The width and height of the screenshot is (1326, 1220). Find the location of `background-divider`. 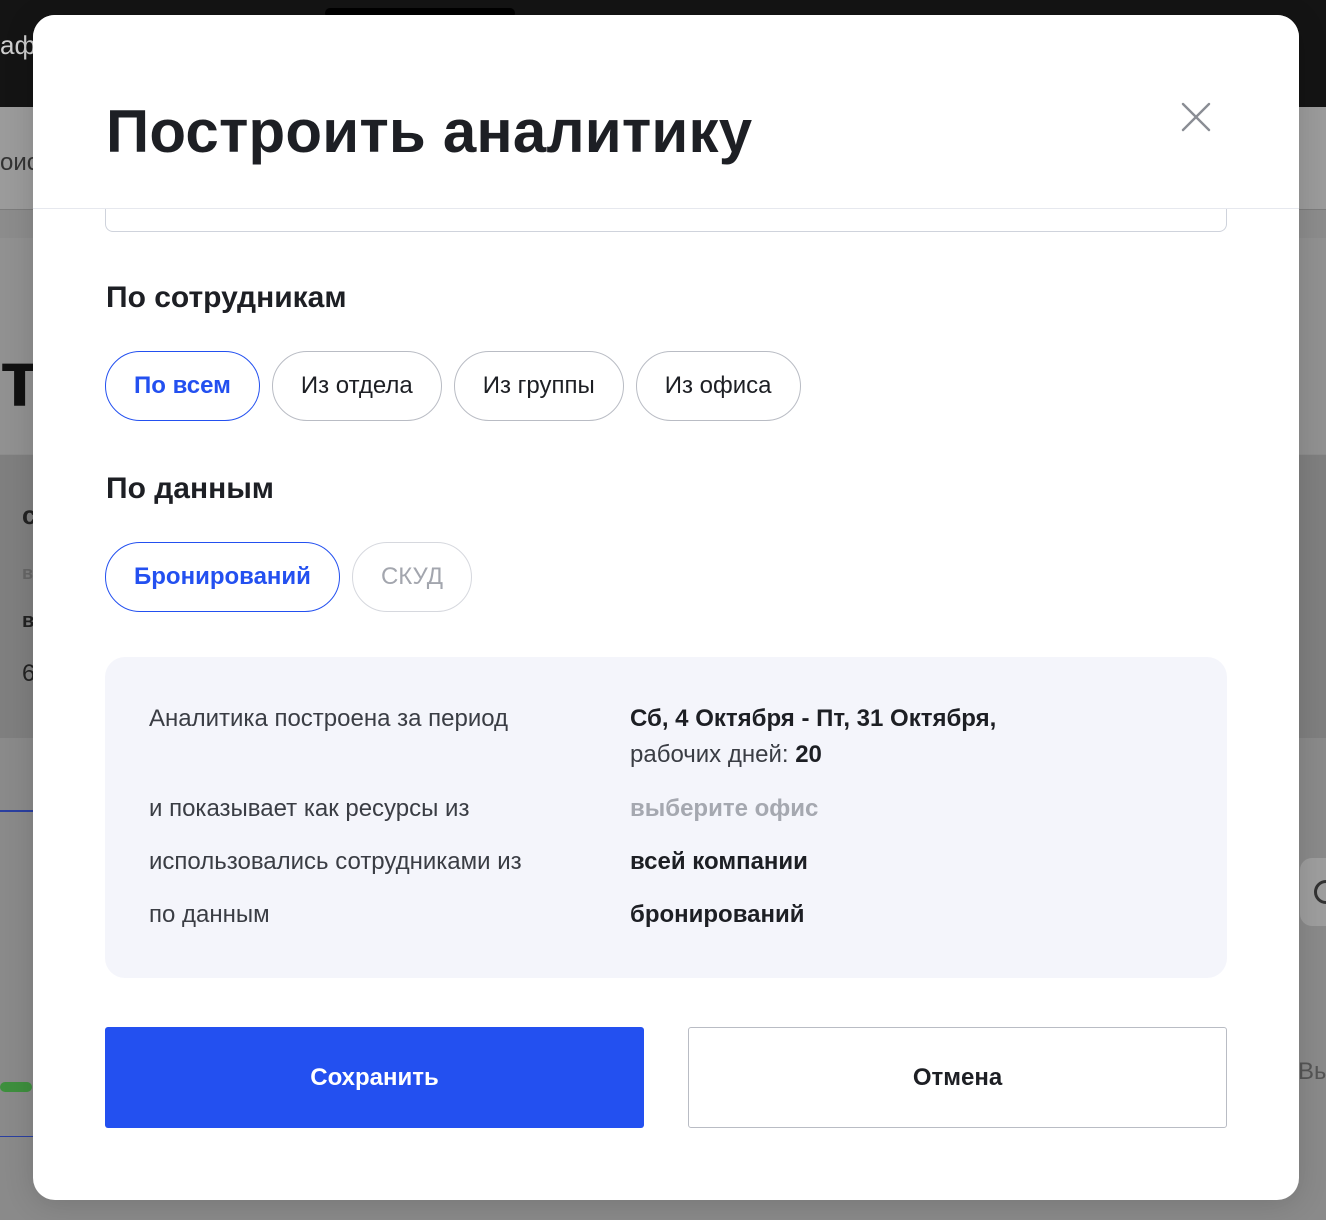

background-divider is located at coordinates (17, 1136).